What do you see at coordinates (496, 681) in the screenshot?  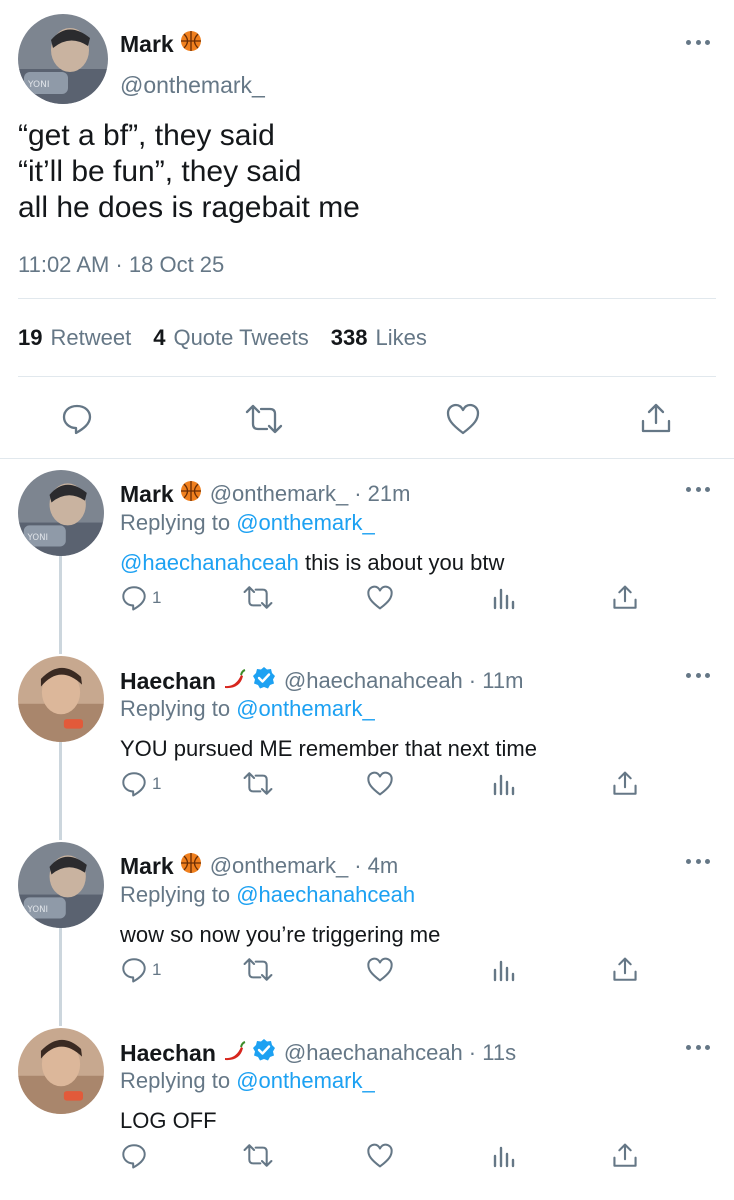 I see `reply-time: · 11m` at bounding box center [496, 681].